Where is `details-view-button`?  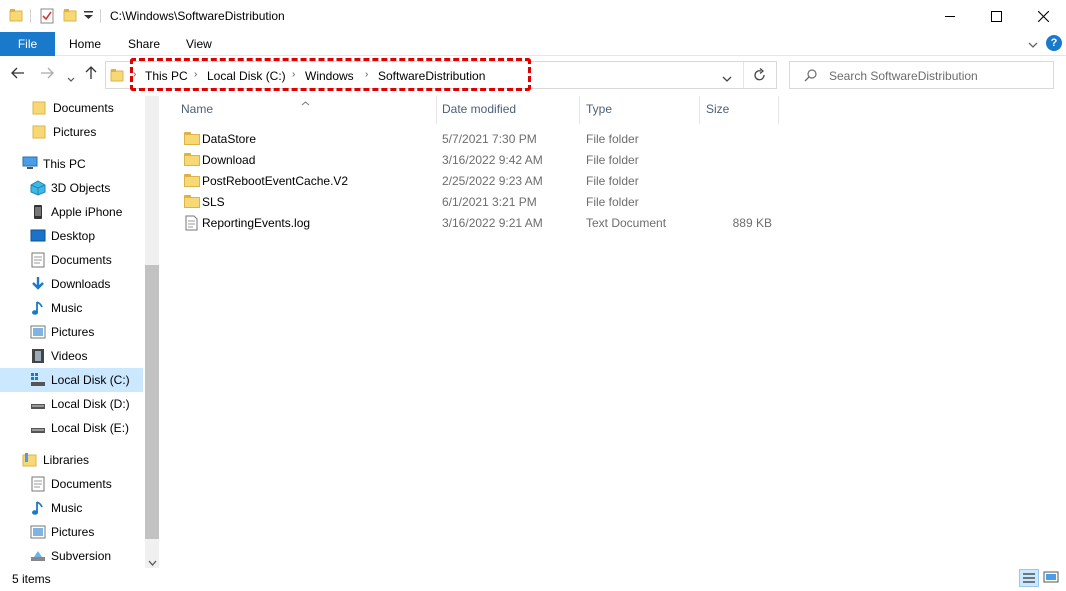 details-view-button is located at coordinates (1029, 578).